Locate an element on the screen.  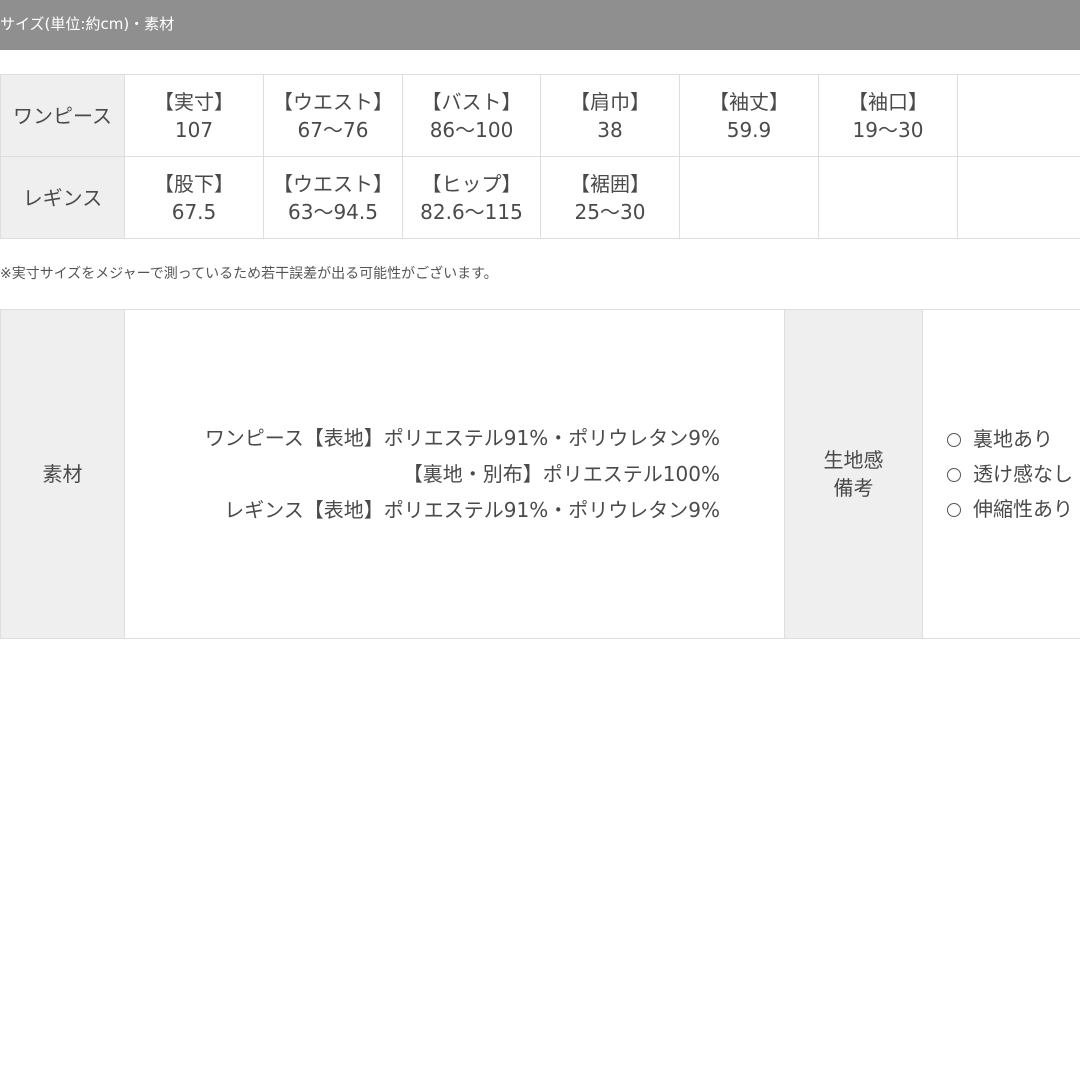
fabric-note-item: 裏地あり is located at coordinates (1013, 439).